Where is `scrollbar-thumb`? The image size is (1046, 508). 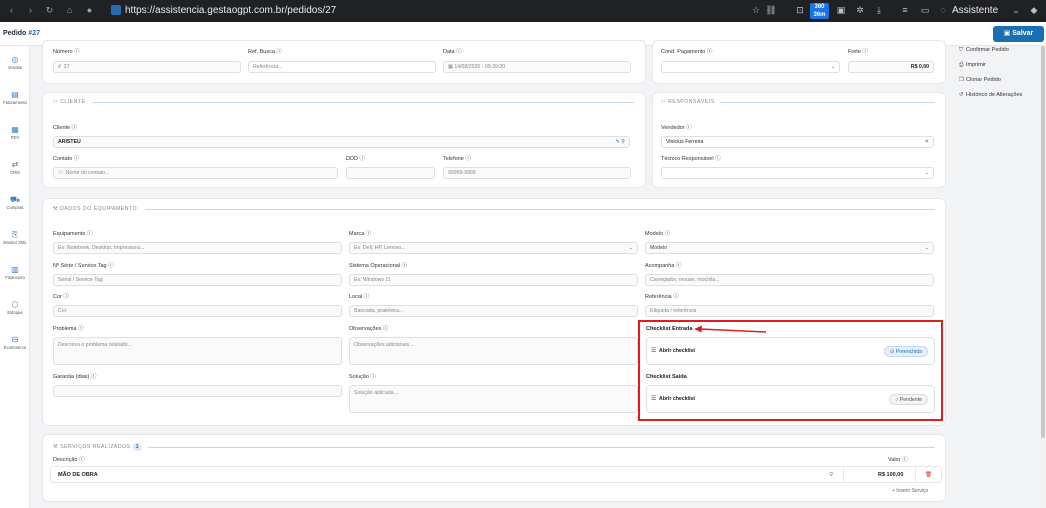 scrollbar-thumb is located at coordinates (1043, 242).